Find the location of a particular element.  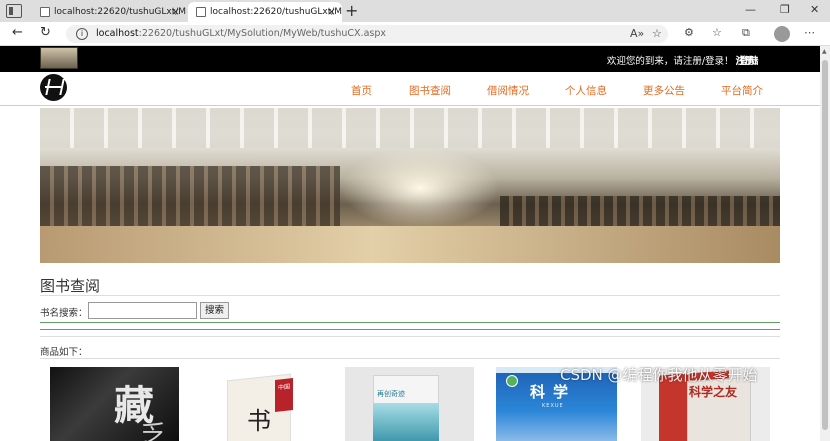

favorite-star-icon: ☆ is located at coordinates (657, 33).